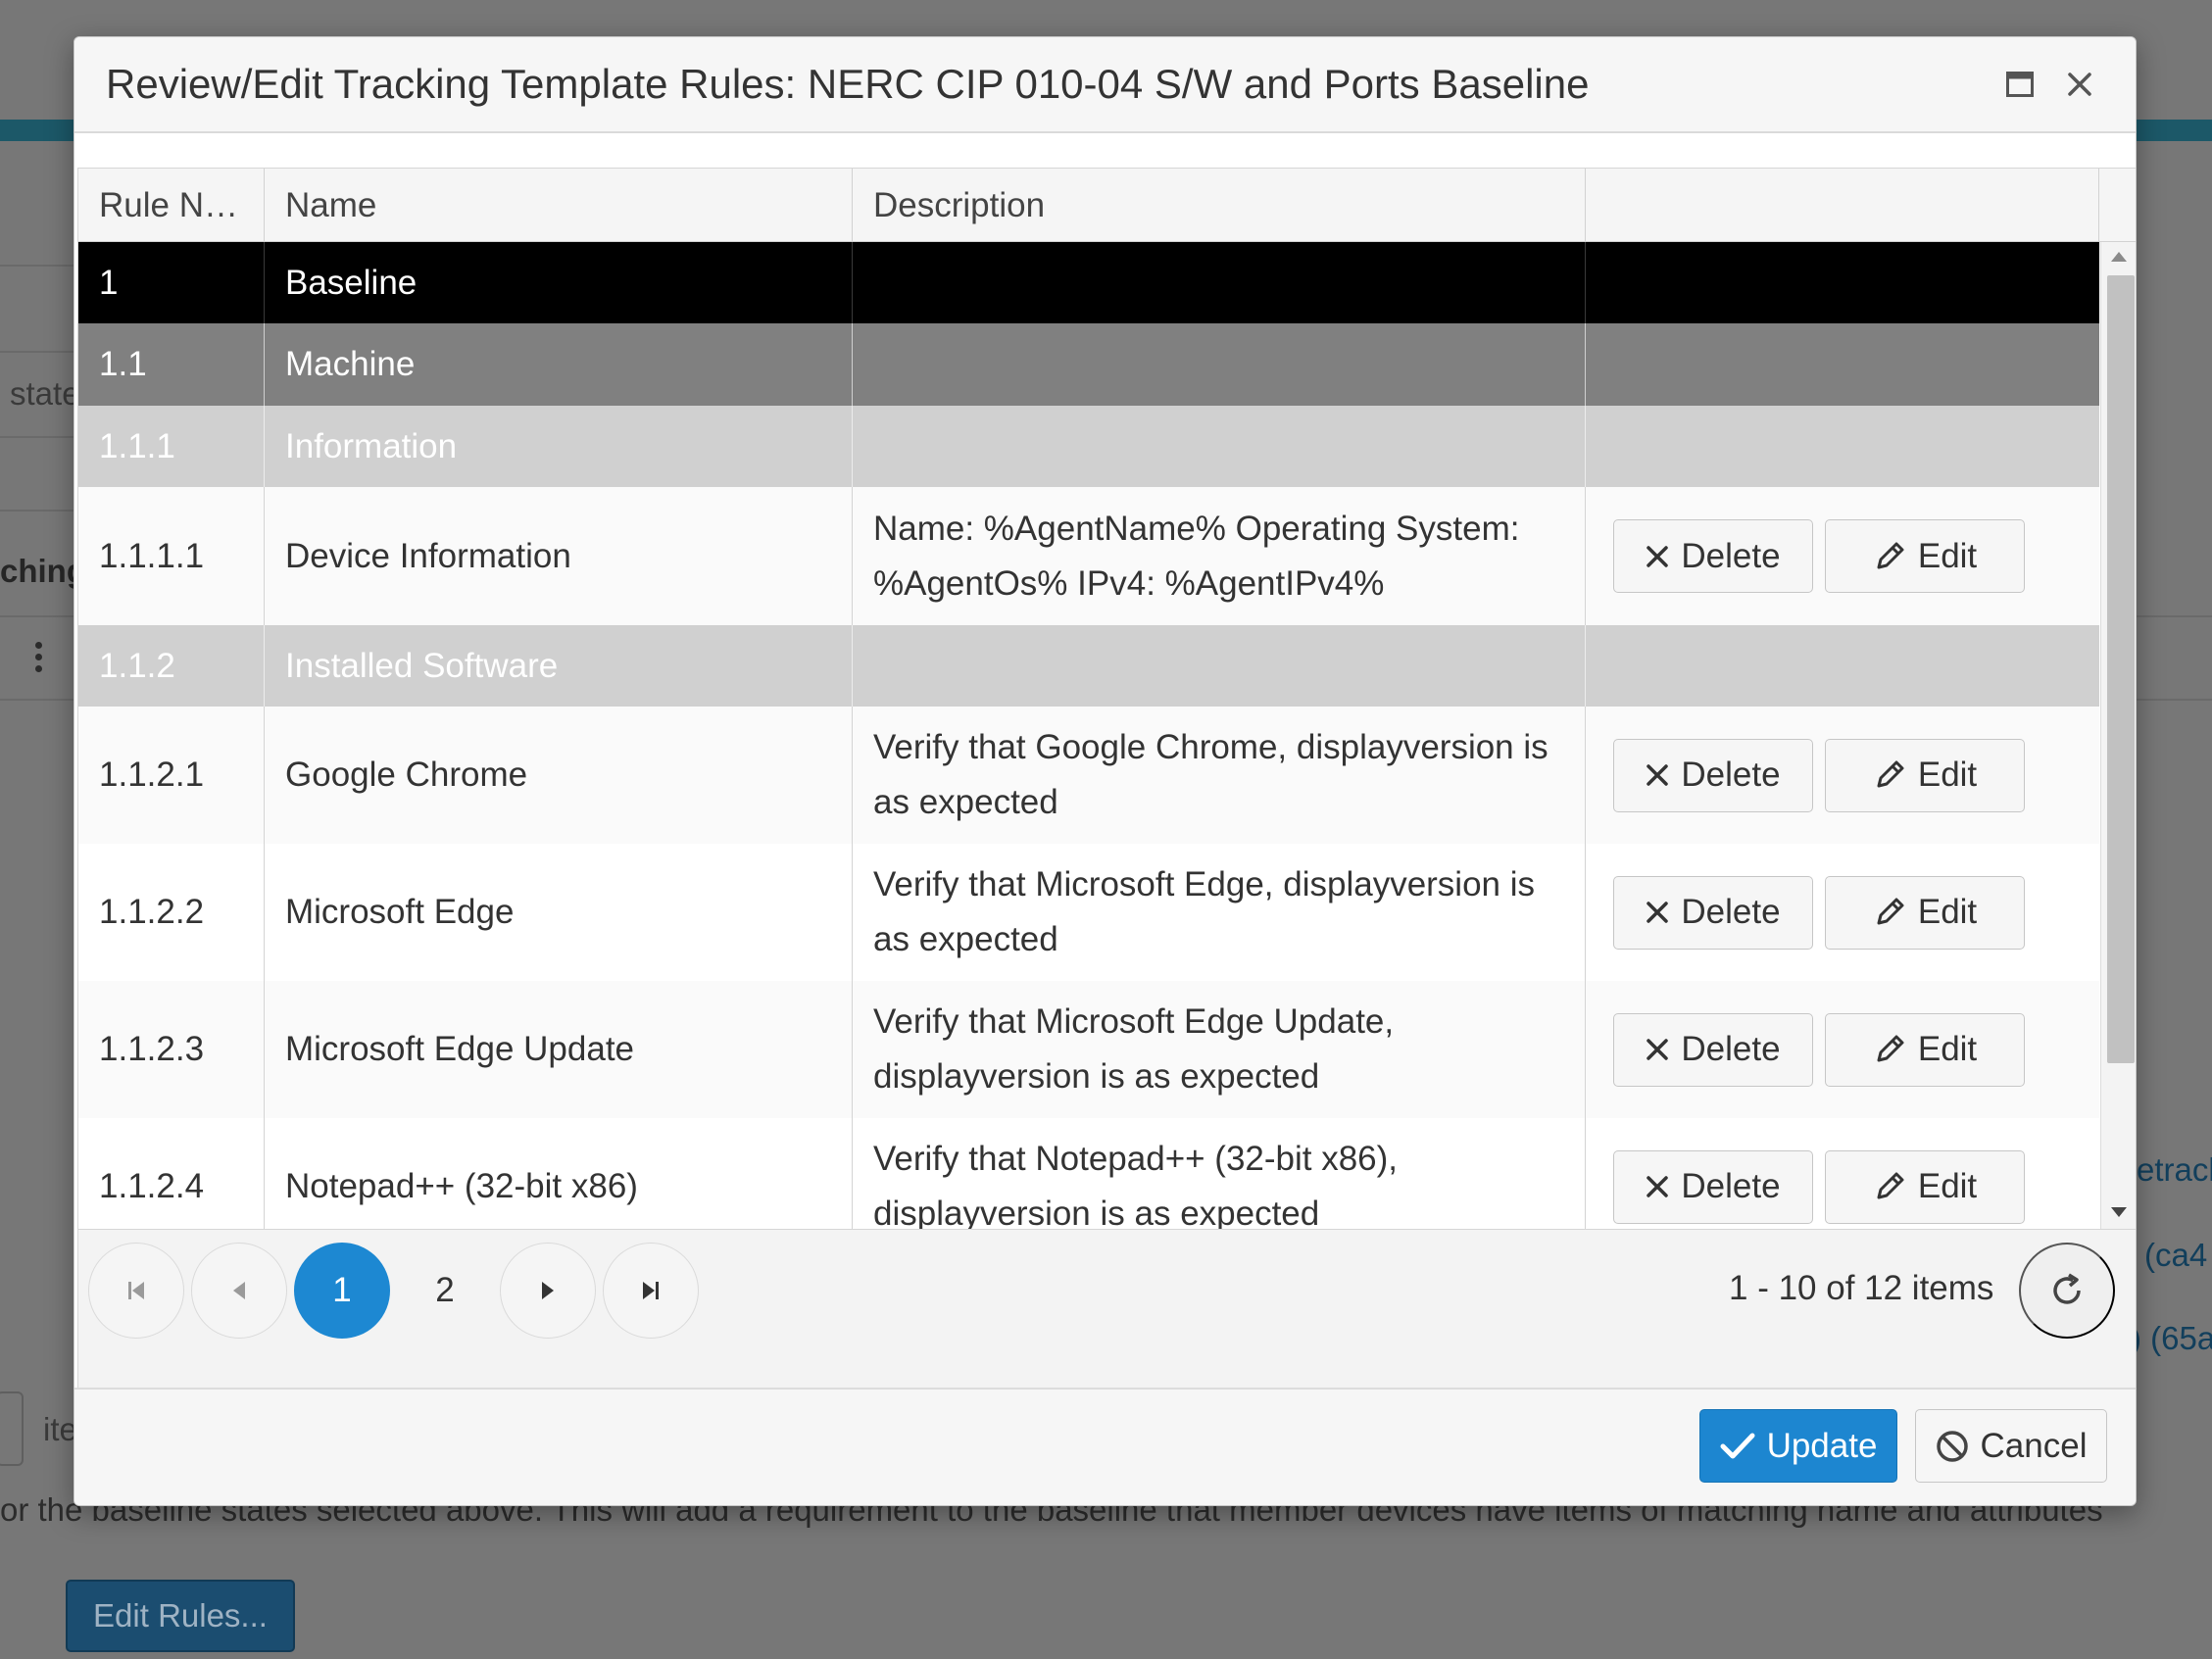 The image size is (2212, 1659). Describe the element at coordinates (60, 1429) in the screenshot. I see `background-items-label: ite` at that location.